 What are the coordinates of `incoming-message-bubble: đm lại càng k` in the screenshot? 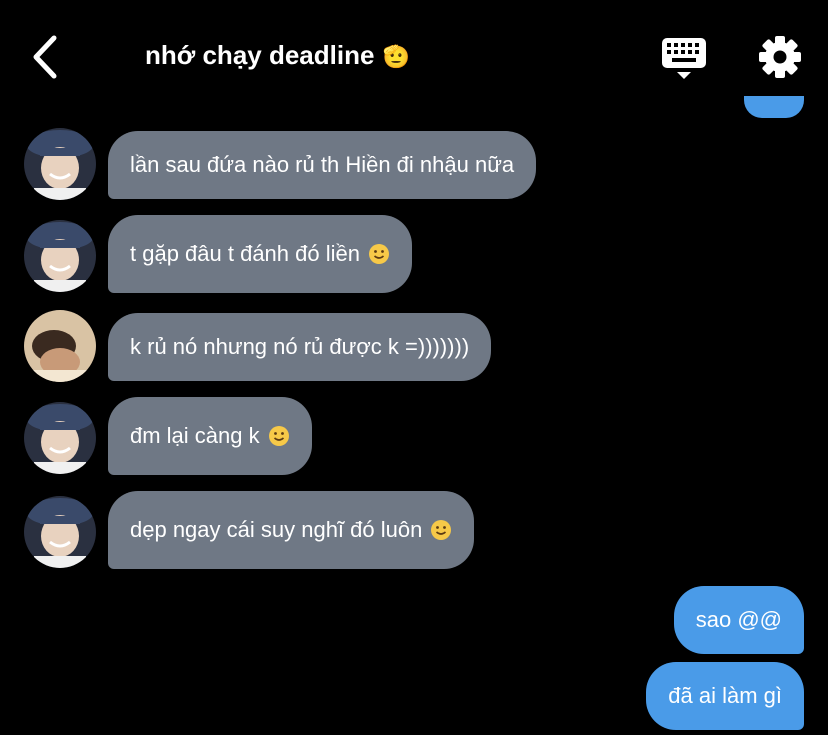 It's located at (210, 436).